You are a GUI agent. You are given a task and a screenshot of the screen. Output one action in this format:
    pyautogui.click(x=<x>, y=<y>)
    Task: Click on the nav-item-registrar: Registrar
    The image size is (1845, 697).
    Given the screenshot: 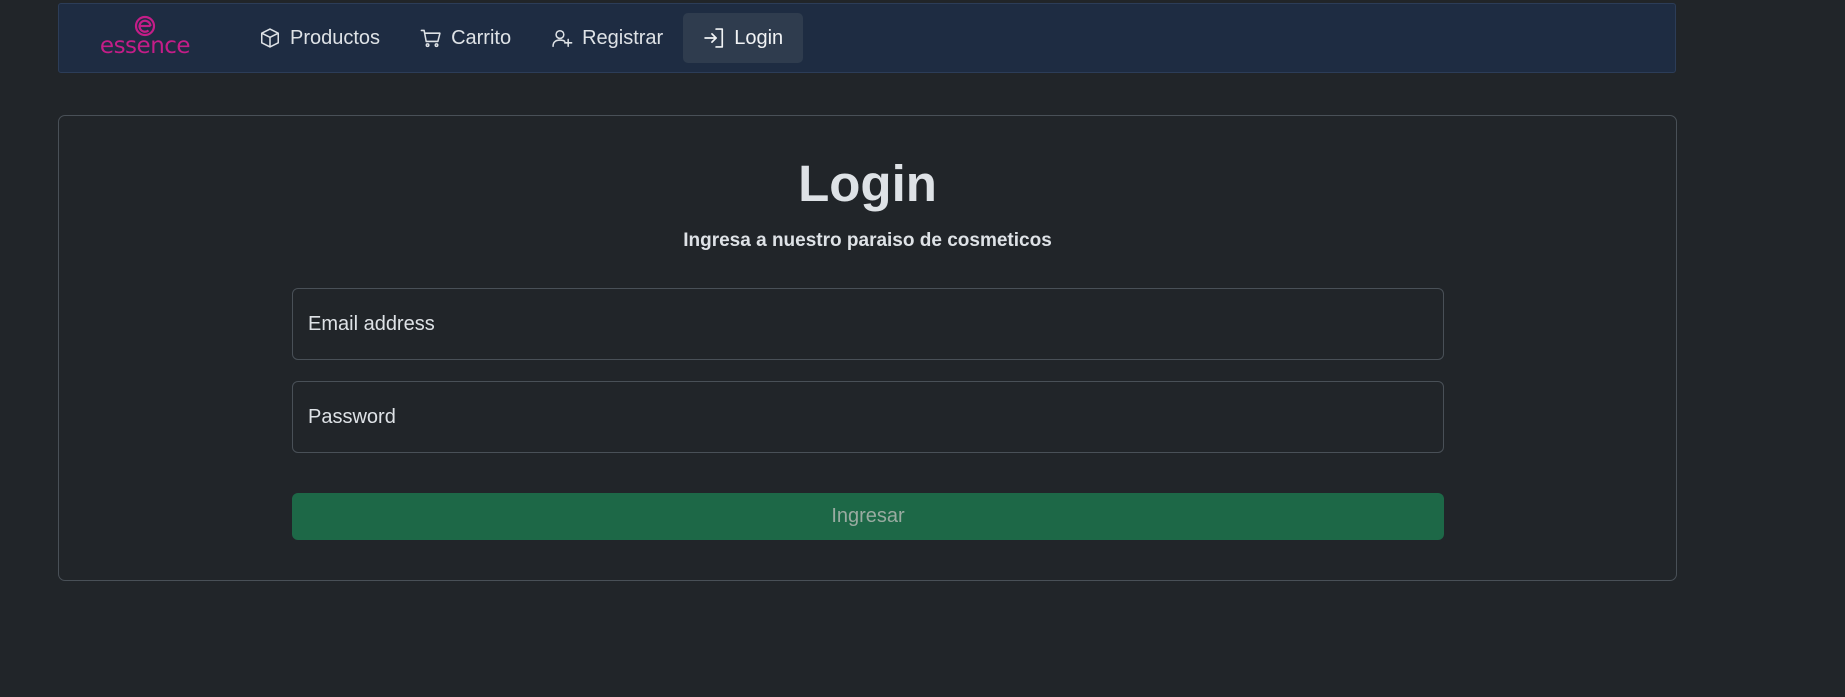 What is the action you would take?
    pyautogui.click(x=607, y=38)
    